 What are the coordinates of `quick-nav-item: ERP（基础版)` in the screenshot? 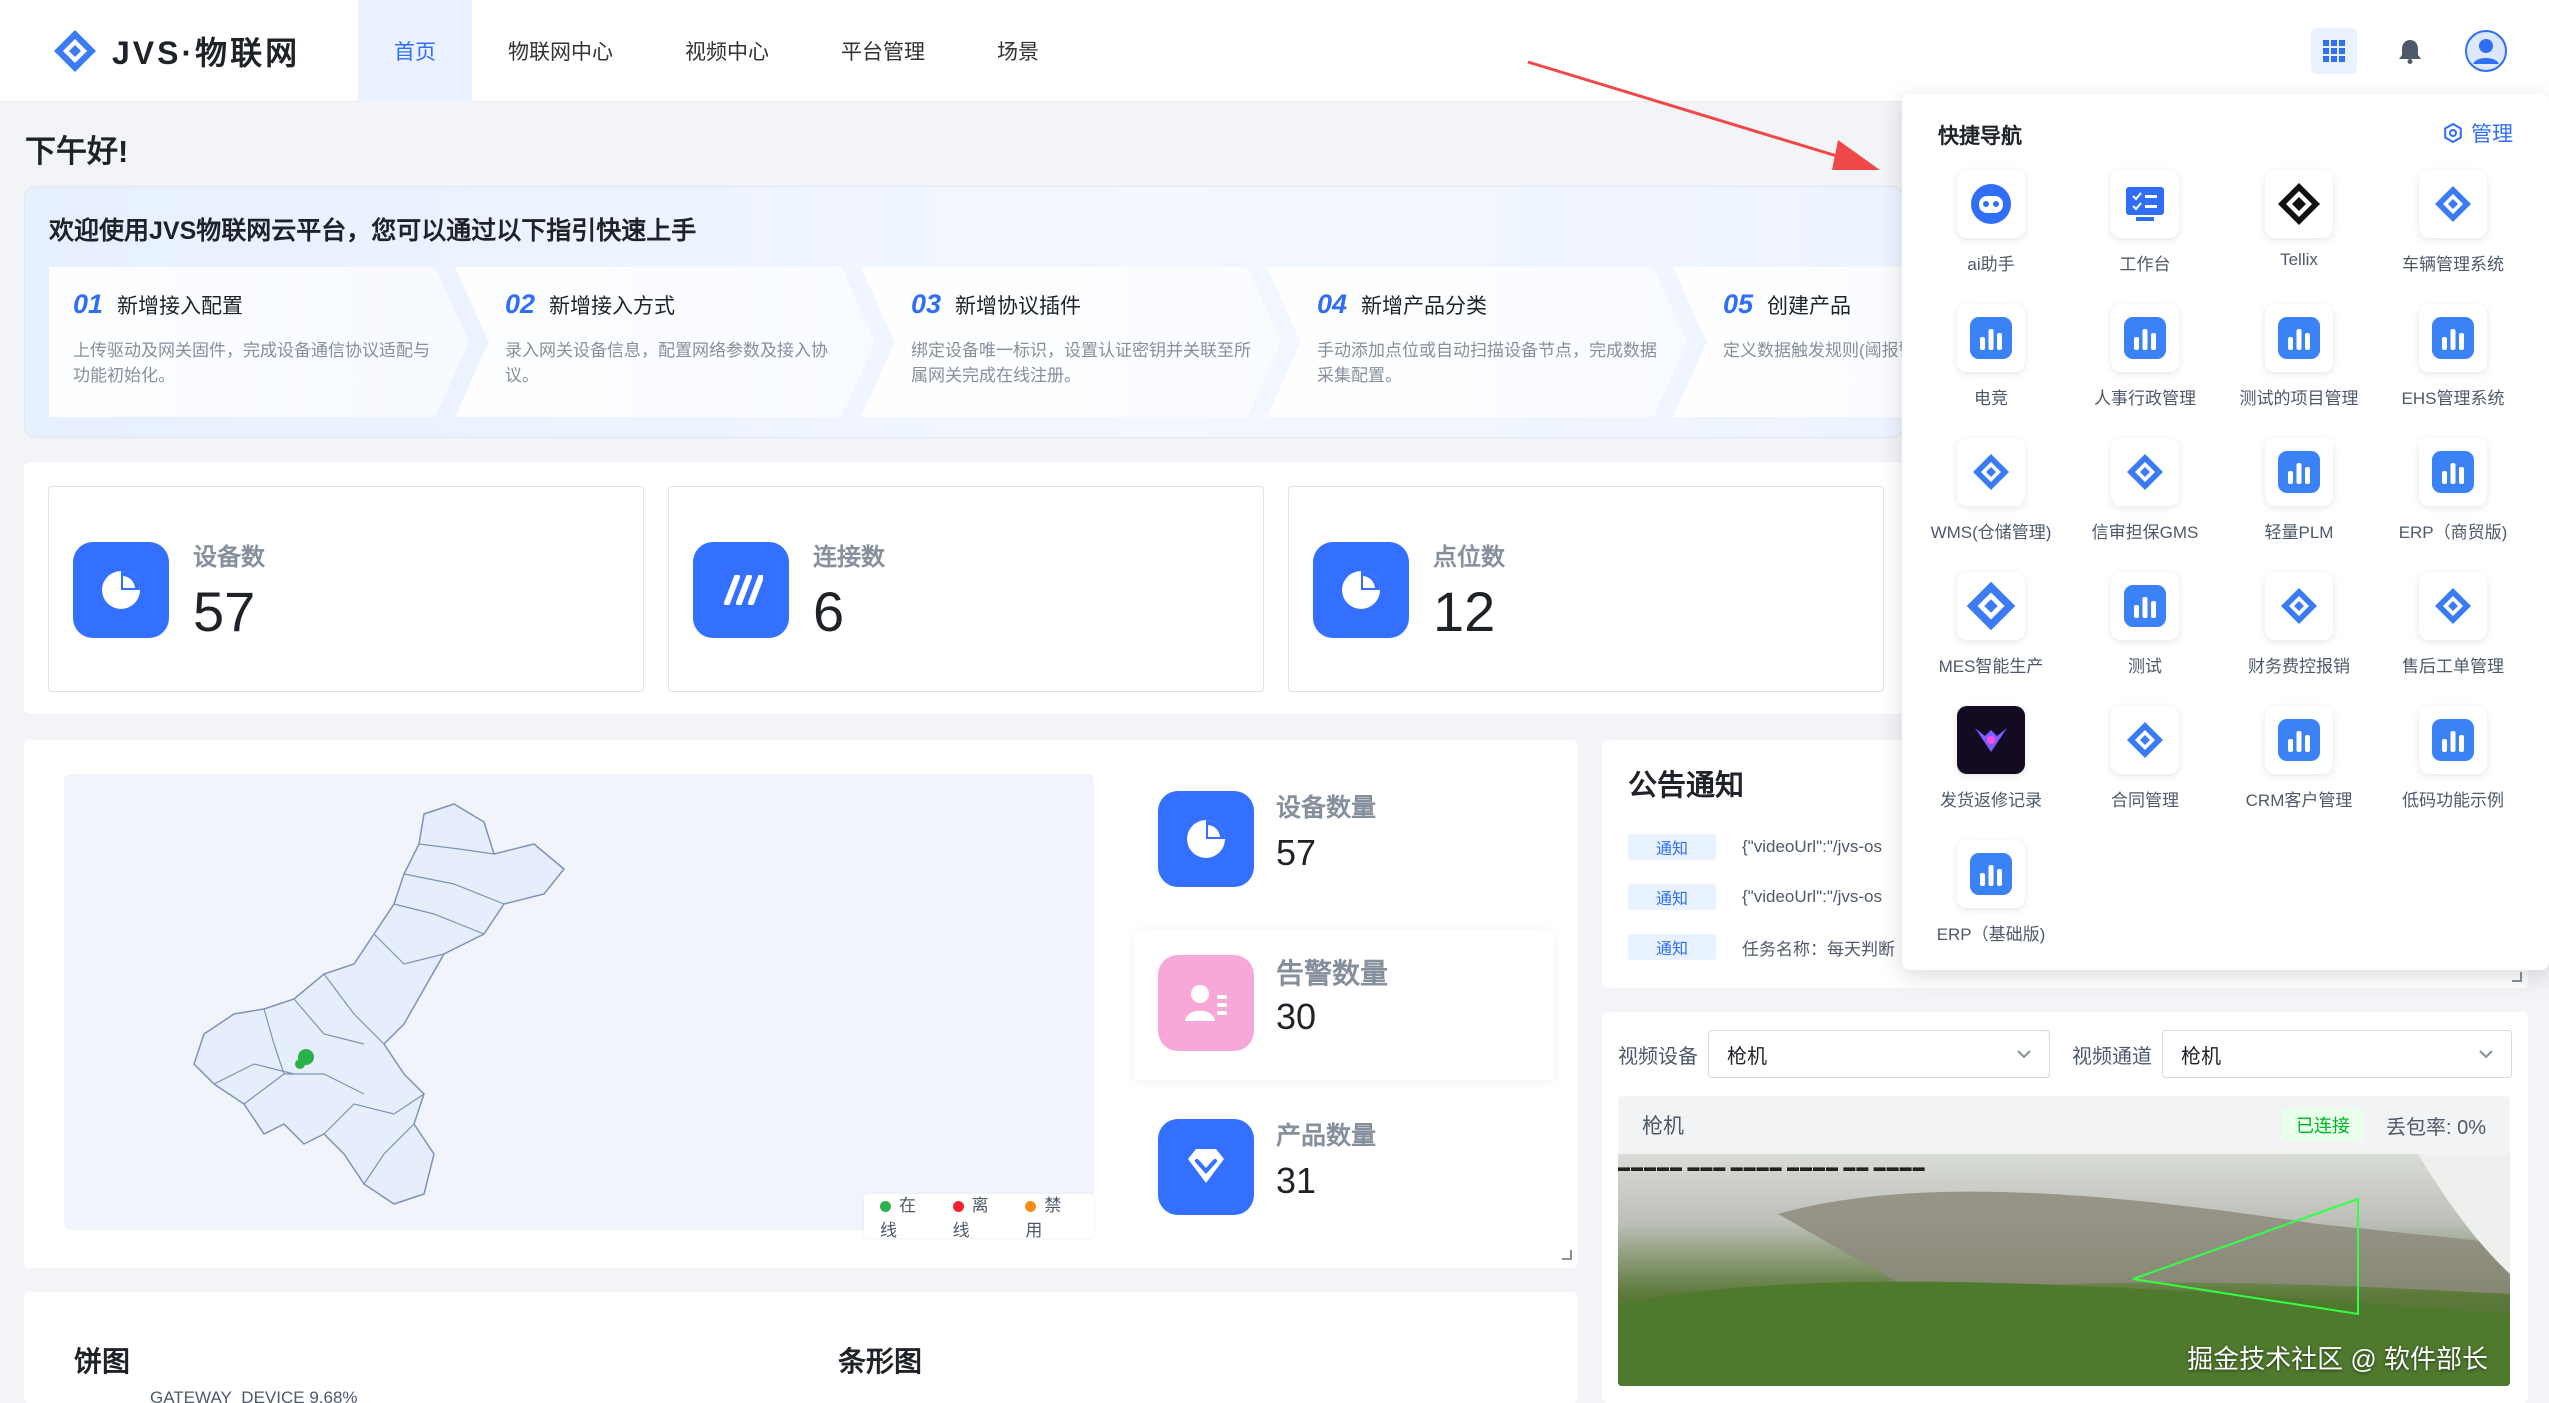 It's located at (1991, 905).